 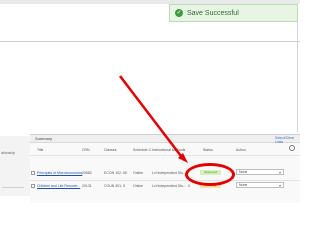 I want to click on annotation-layer, so click(x=153, y=119).